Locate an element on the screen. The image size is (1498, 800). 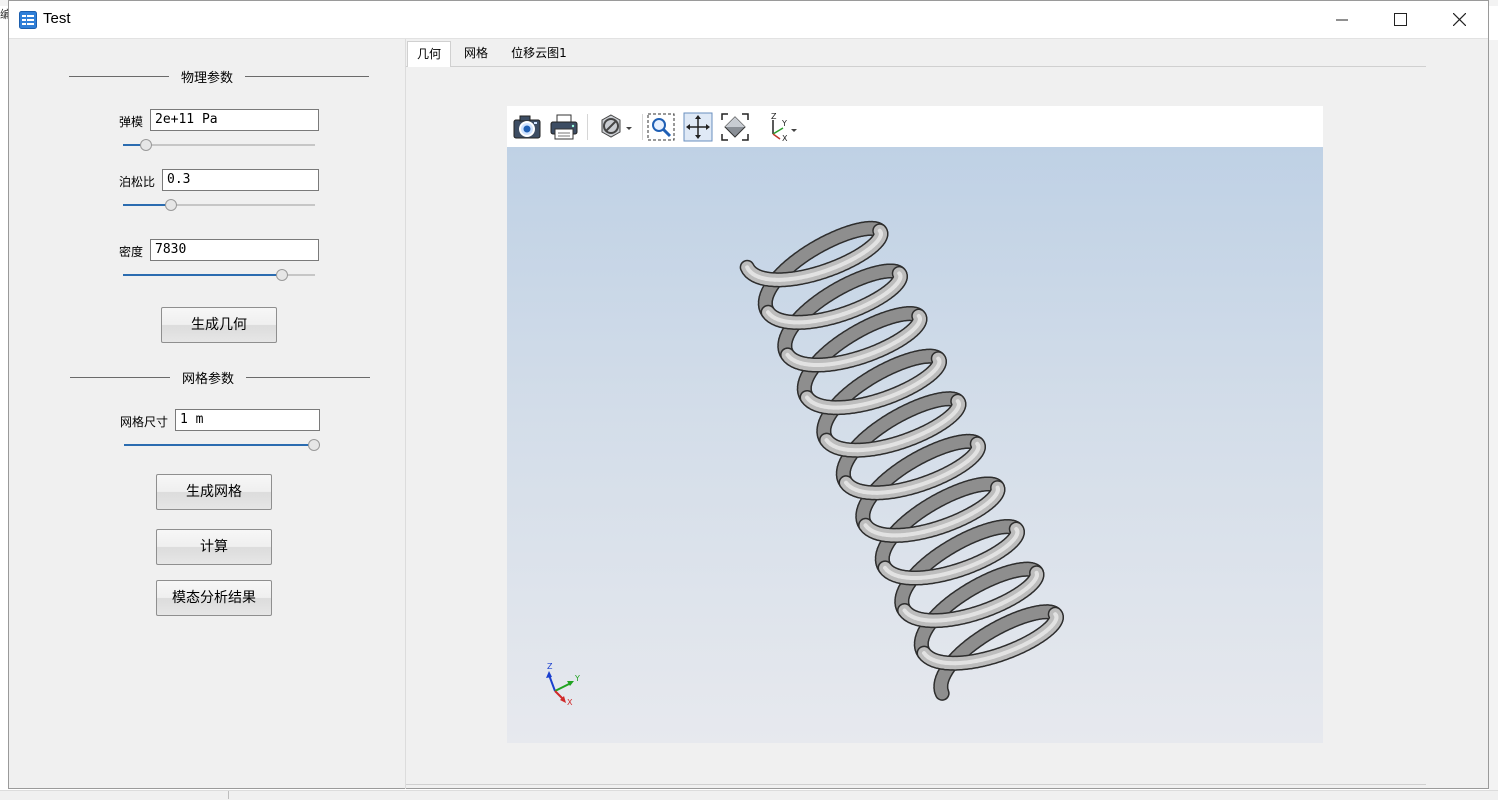
minimize-button is located at coordinates (1342, 19).